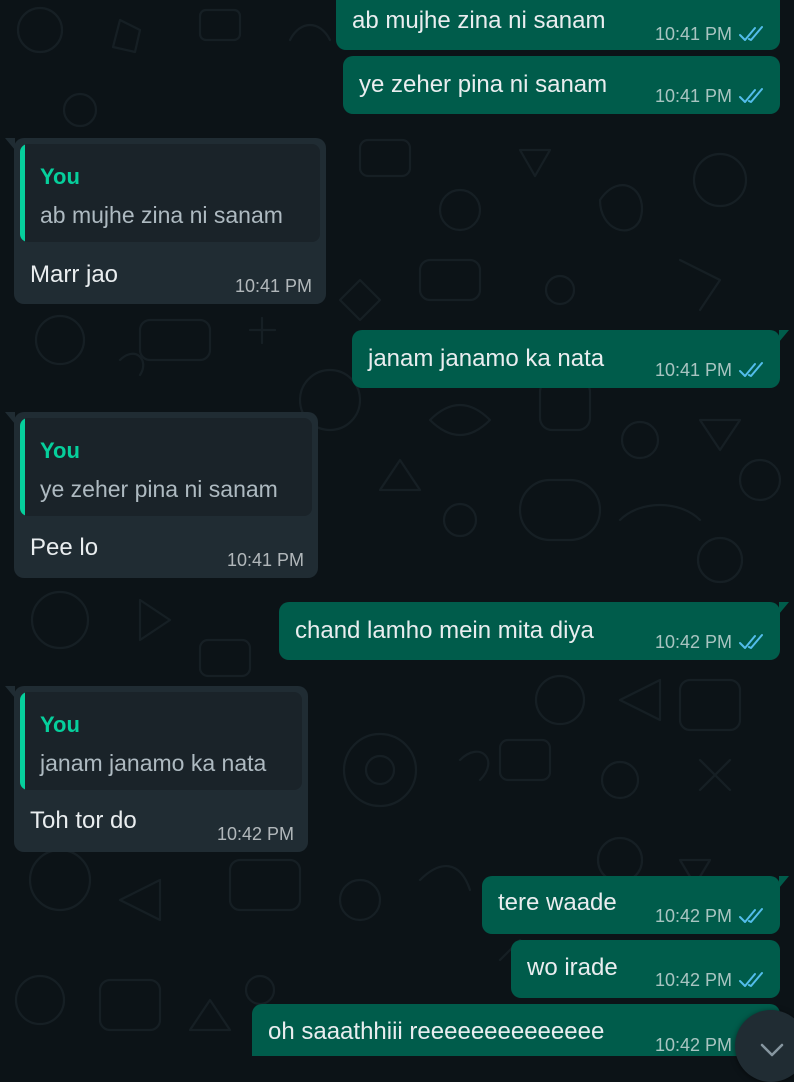 The width and height of the screenshot is (794, 1082). I want to click on quoted-text: ab mujhe zina ni sanam, so click(161, 215).